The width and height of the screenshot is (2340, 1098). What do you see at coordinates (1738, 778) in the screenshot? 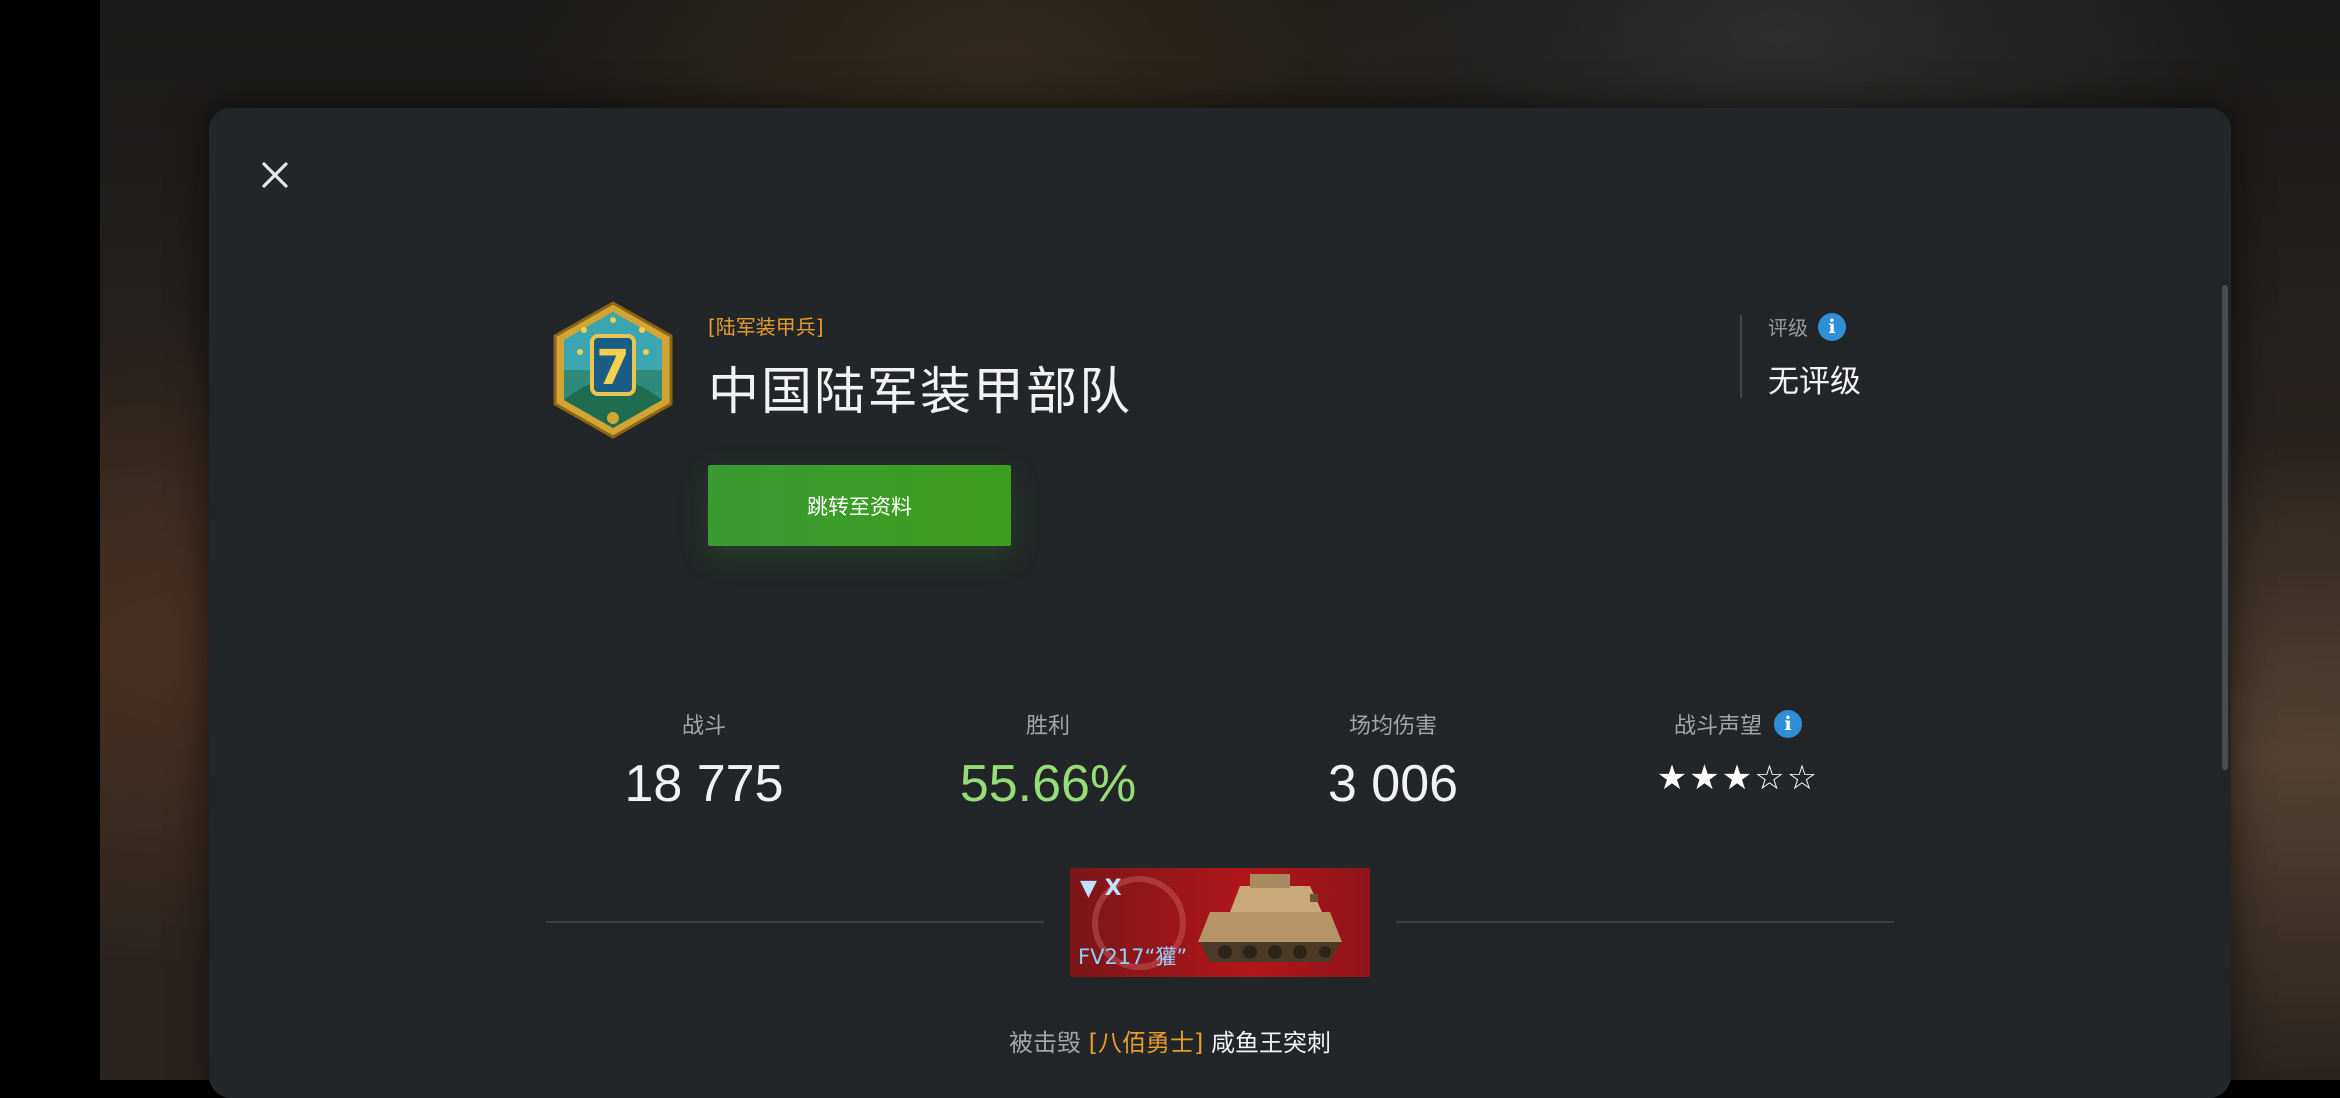
I see `prestige-stars: ★★★☆☆` at bounding box center [1738, 778].